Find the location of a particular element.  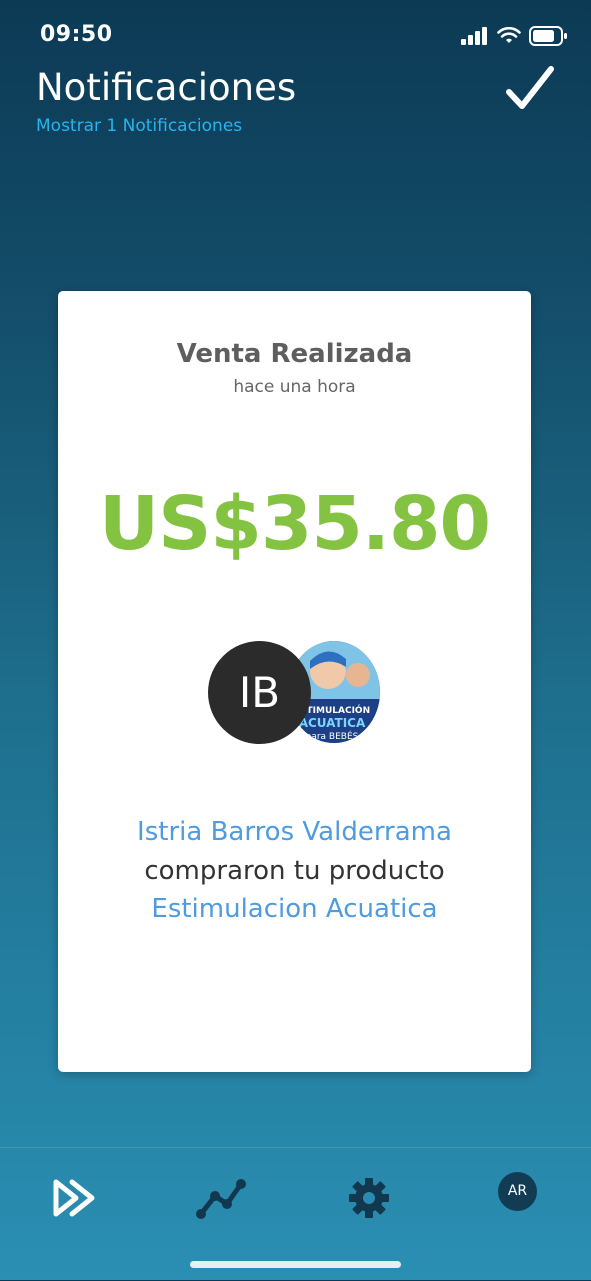

status-icons is located at coordinates (514, 36).